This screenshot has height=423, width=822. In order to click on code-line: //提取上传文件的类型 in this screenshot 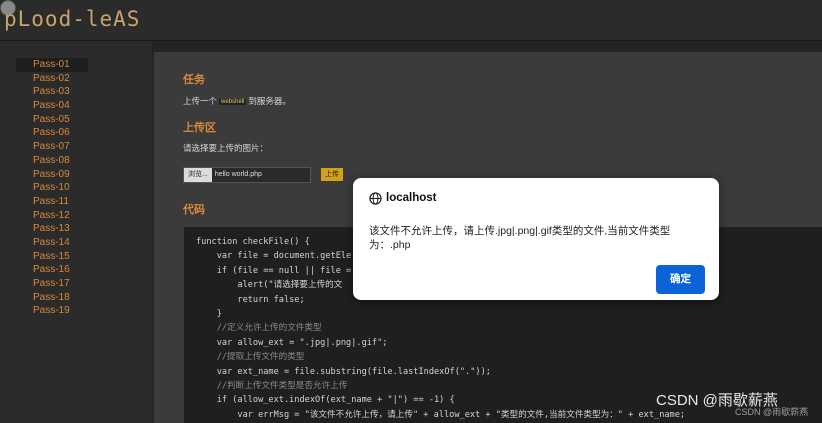, I will do `click(250, 357)`.